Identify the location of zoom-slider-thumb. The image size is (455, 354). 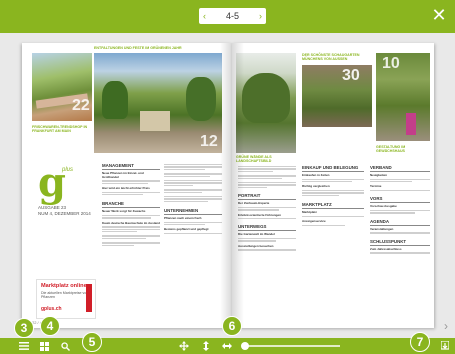
(245, 346).